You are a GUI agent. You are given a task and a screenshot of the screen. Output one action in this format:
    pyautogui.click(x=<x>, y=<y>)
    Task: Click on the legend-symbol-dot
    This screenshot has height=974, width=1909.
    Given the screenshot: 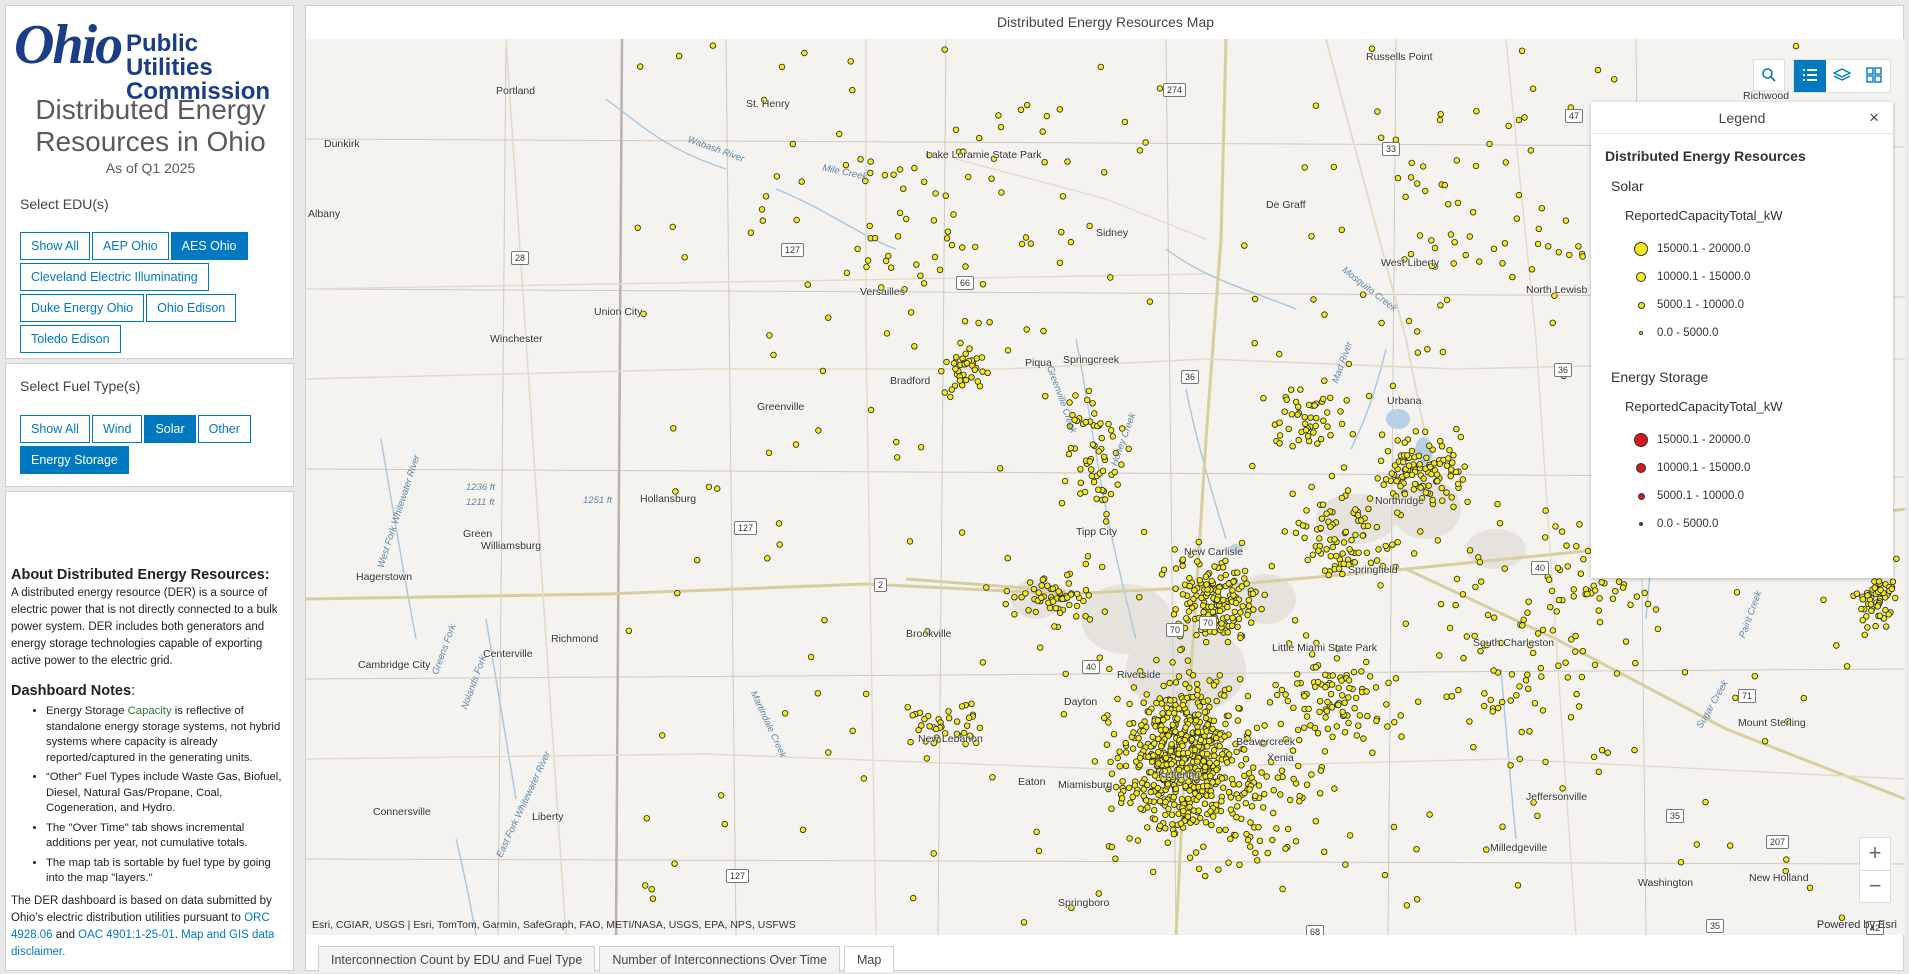 What is the action you would take?
    pyautogui.click(x=1641, y=440)
    